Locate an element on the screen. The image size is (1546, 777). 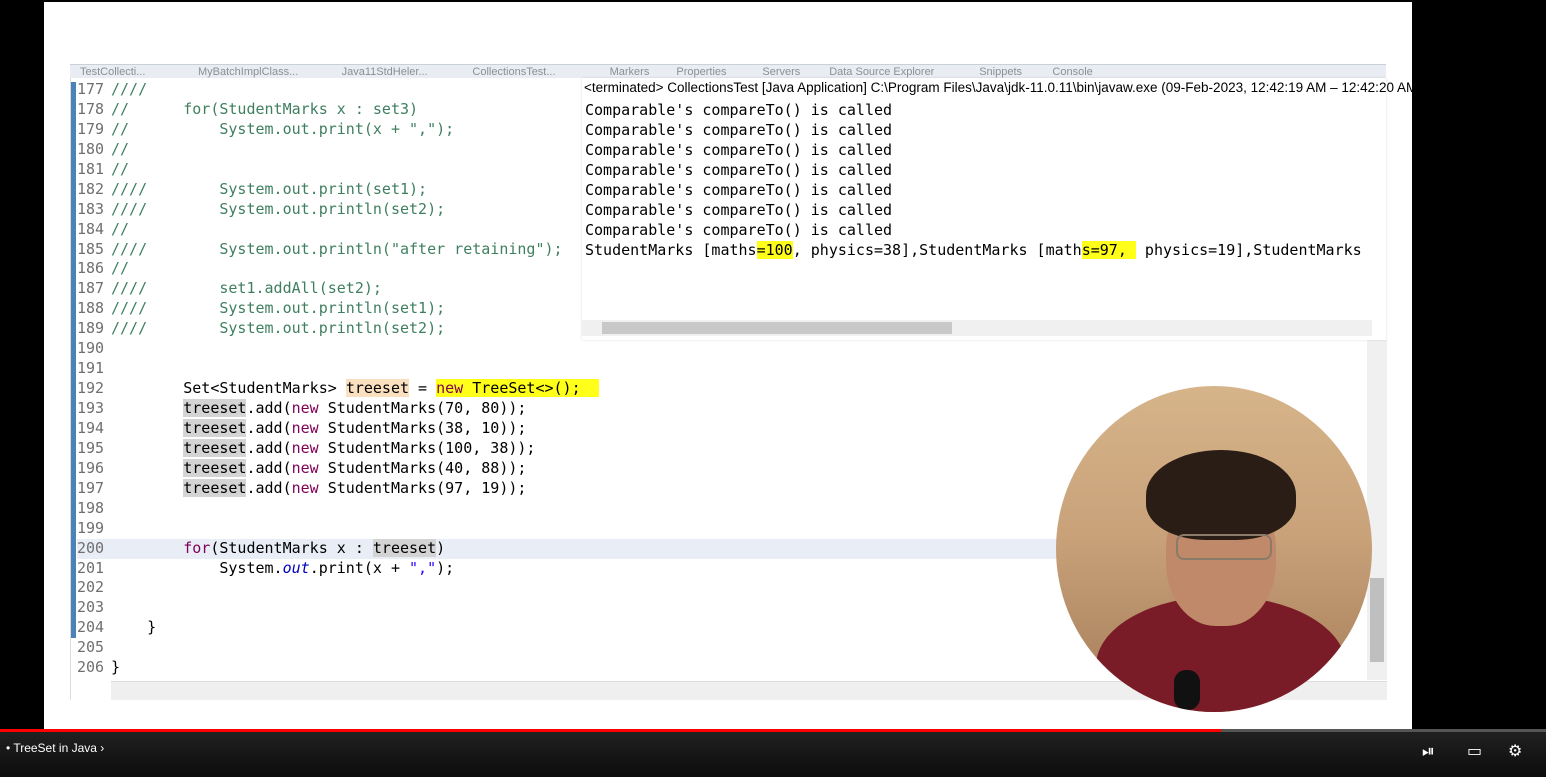
console-scroll-thumb is located at coordinates (777, 328).